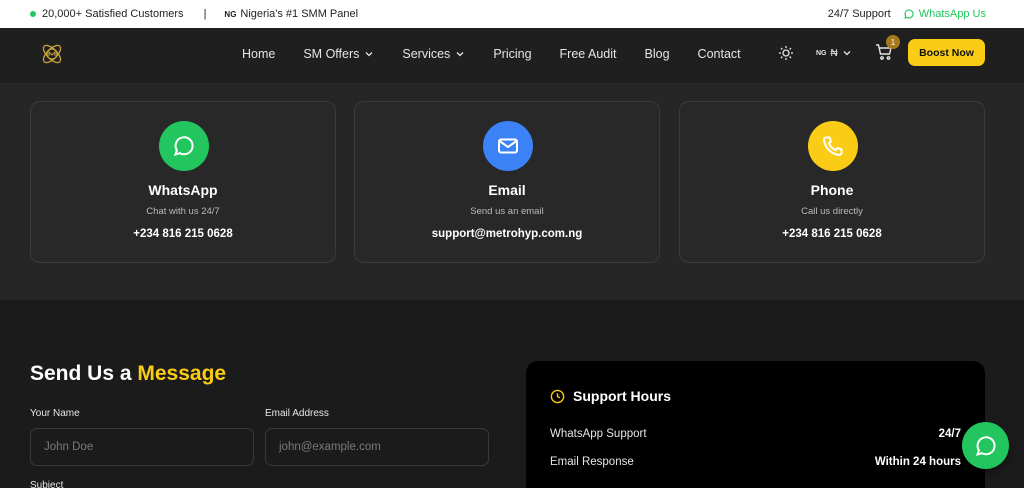 The height and width of the screenshot is (488, 1024). I want to click on section-title: Send Us a Message, so click(128, 374).